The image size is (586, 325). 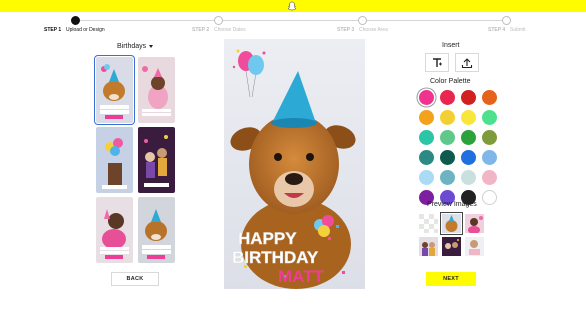 I want to click on top-bar, so click(x=293, y=6).